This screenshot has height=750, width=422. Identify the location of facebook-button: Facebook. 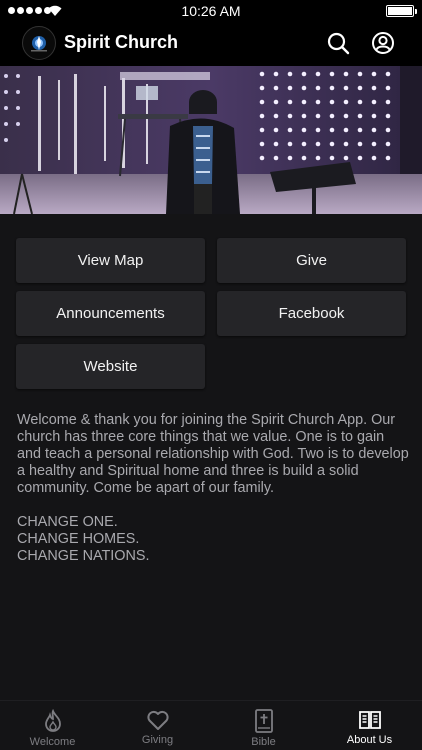
(311, 313).